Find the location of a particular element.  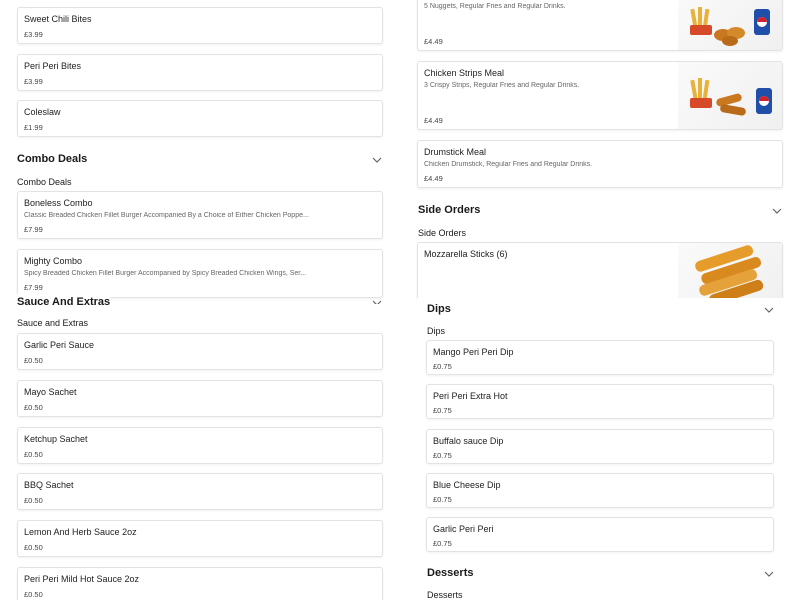

menu-item-card: Peri Peri Extra Hot £0.75 is located at coordinates (600, 401).